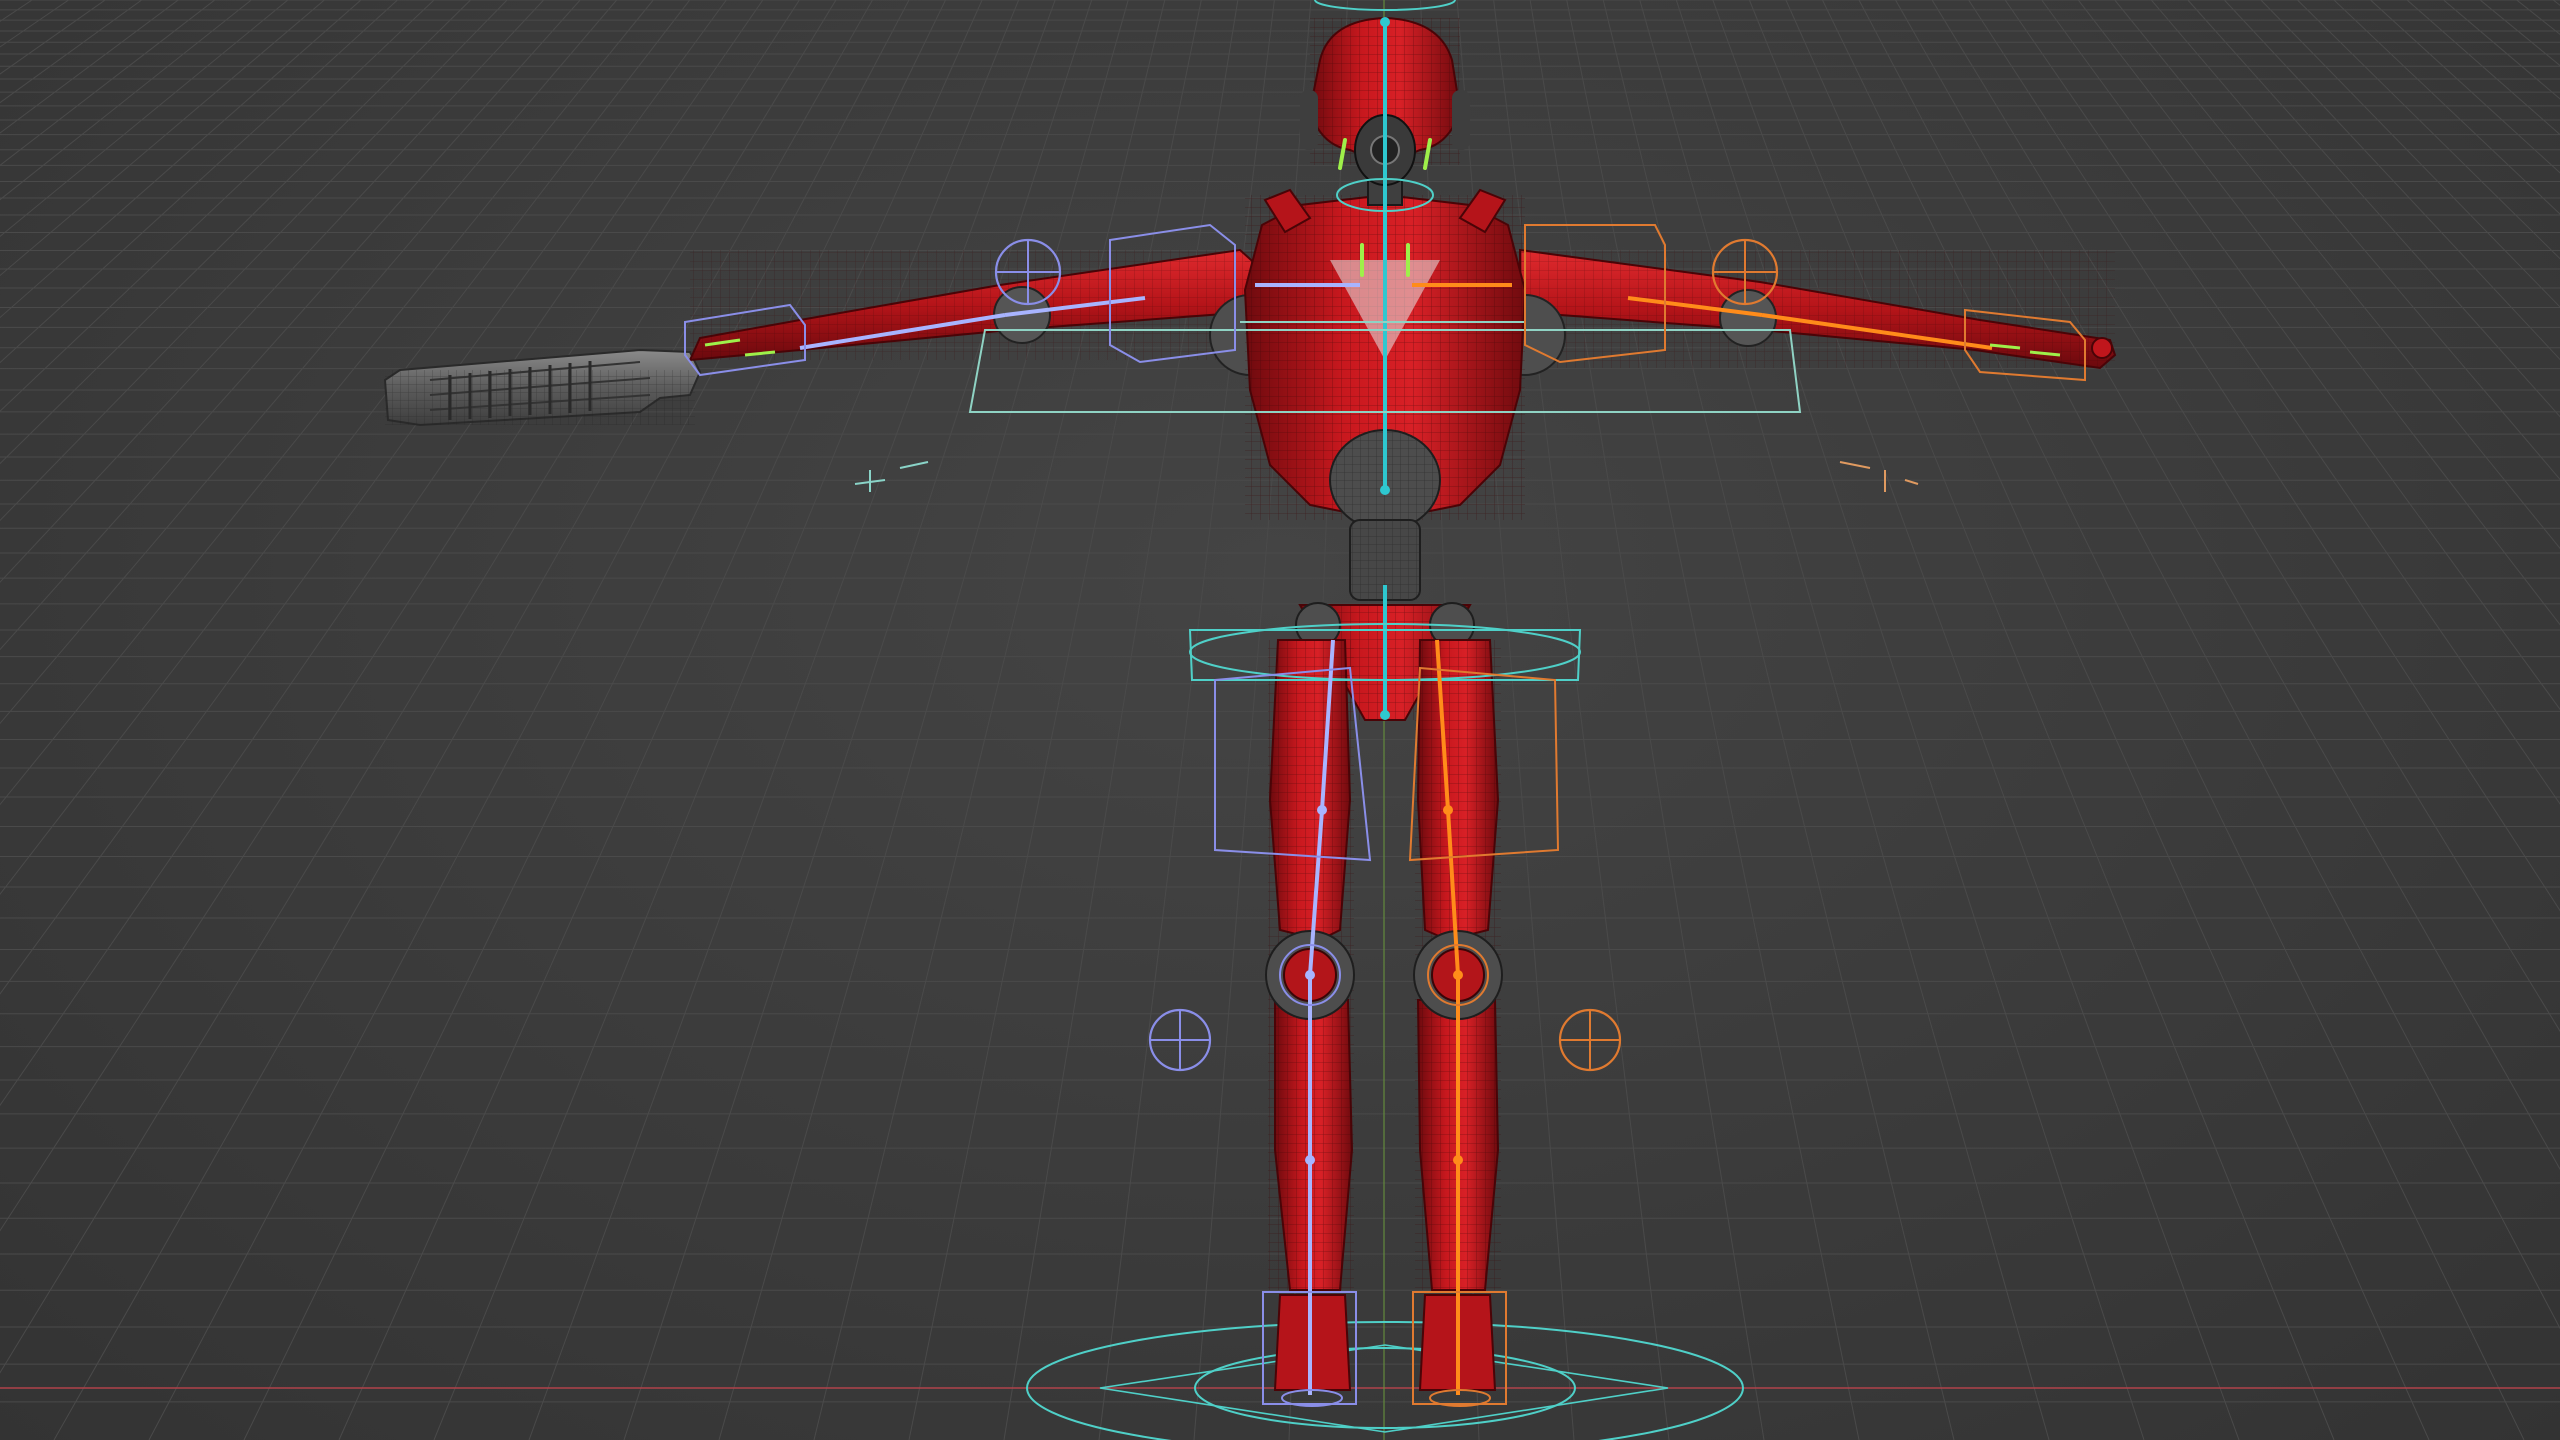  What do you see at coordinates (1385, 1380) in the screenshot?
I see `root-control` at bounding box center [1385, 1380].